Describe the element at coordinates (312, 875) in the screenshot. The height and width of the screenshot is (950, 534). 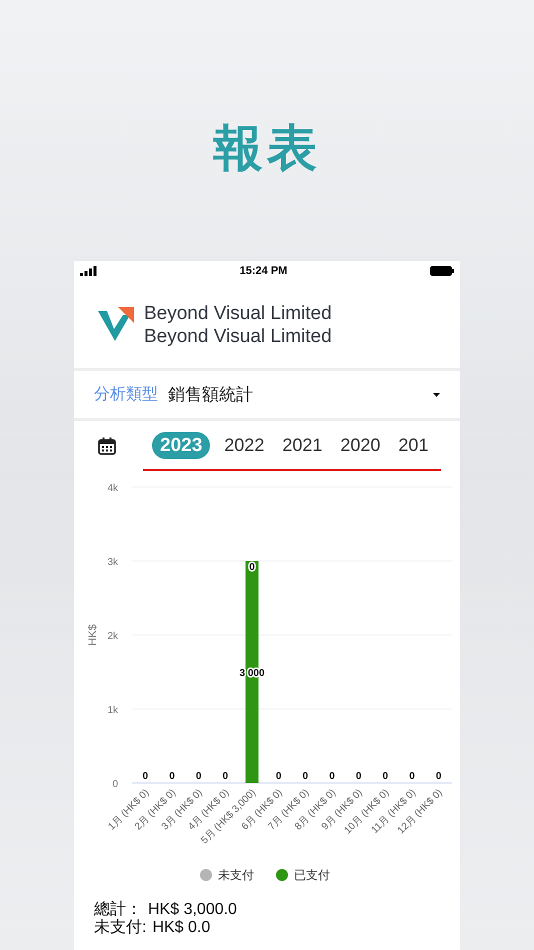
I see `legend-label: 已支付` at that location.